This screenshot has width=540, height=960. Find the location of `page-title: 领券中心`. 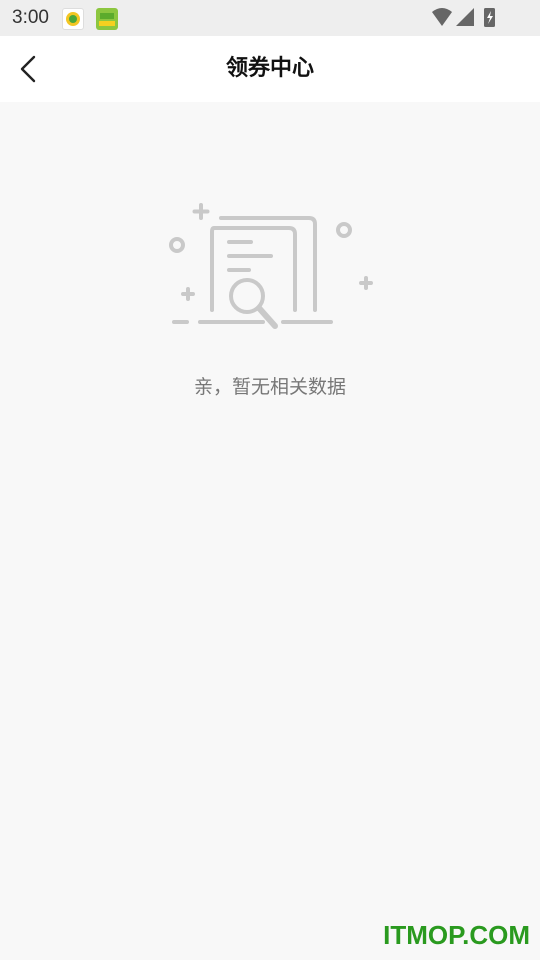

page-title: 领券中心 is located at coordinates (269, 68).